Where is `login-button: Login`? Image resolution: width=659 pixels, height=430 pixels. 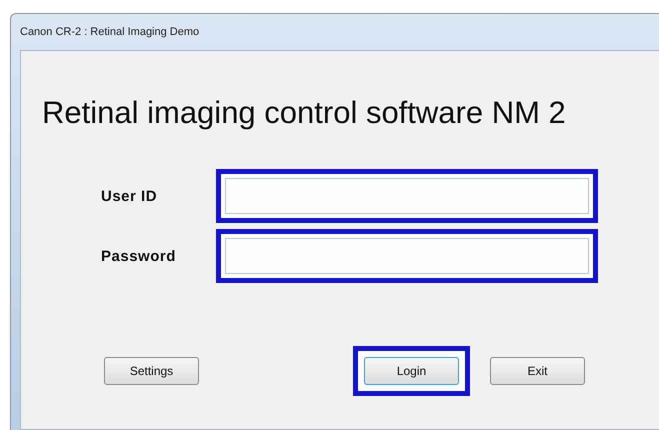
login-button: Login is located at coordinates (411, 371).